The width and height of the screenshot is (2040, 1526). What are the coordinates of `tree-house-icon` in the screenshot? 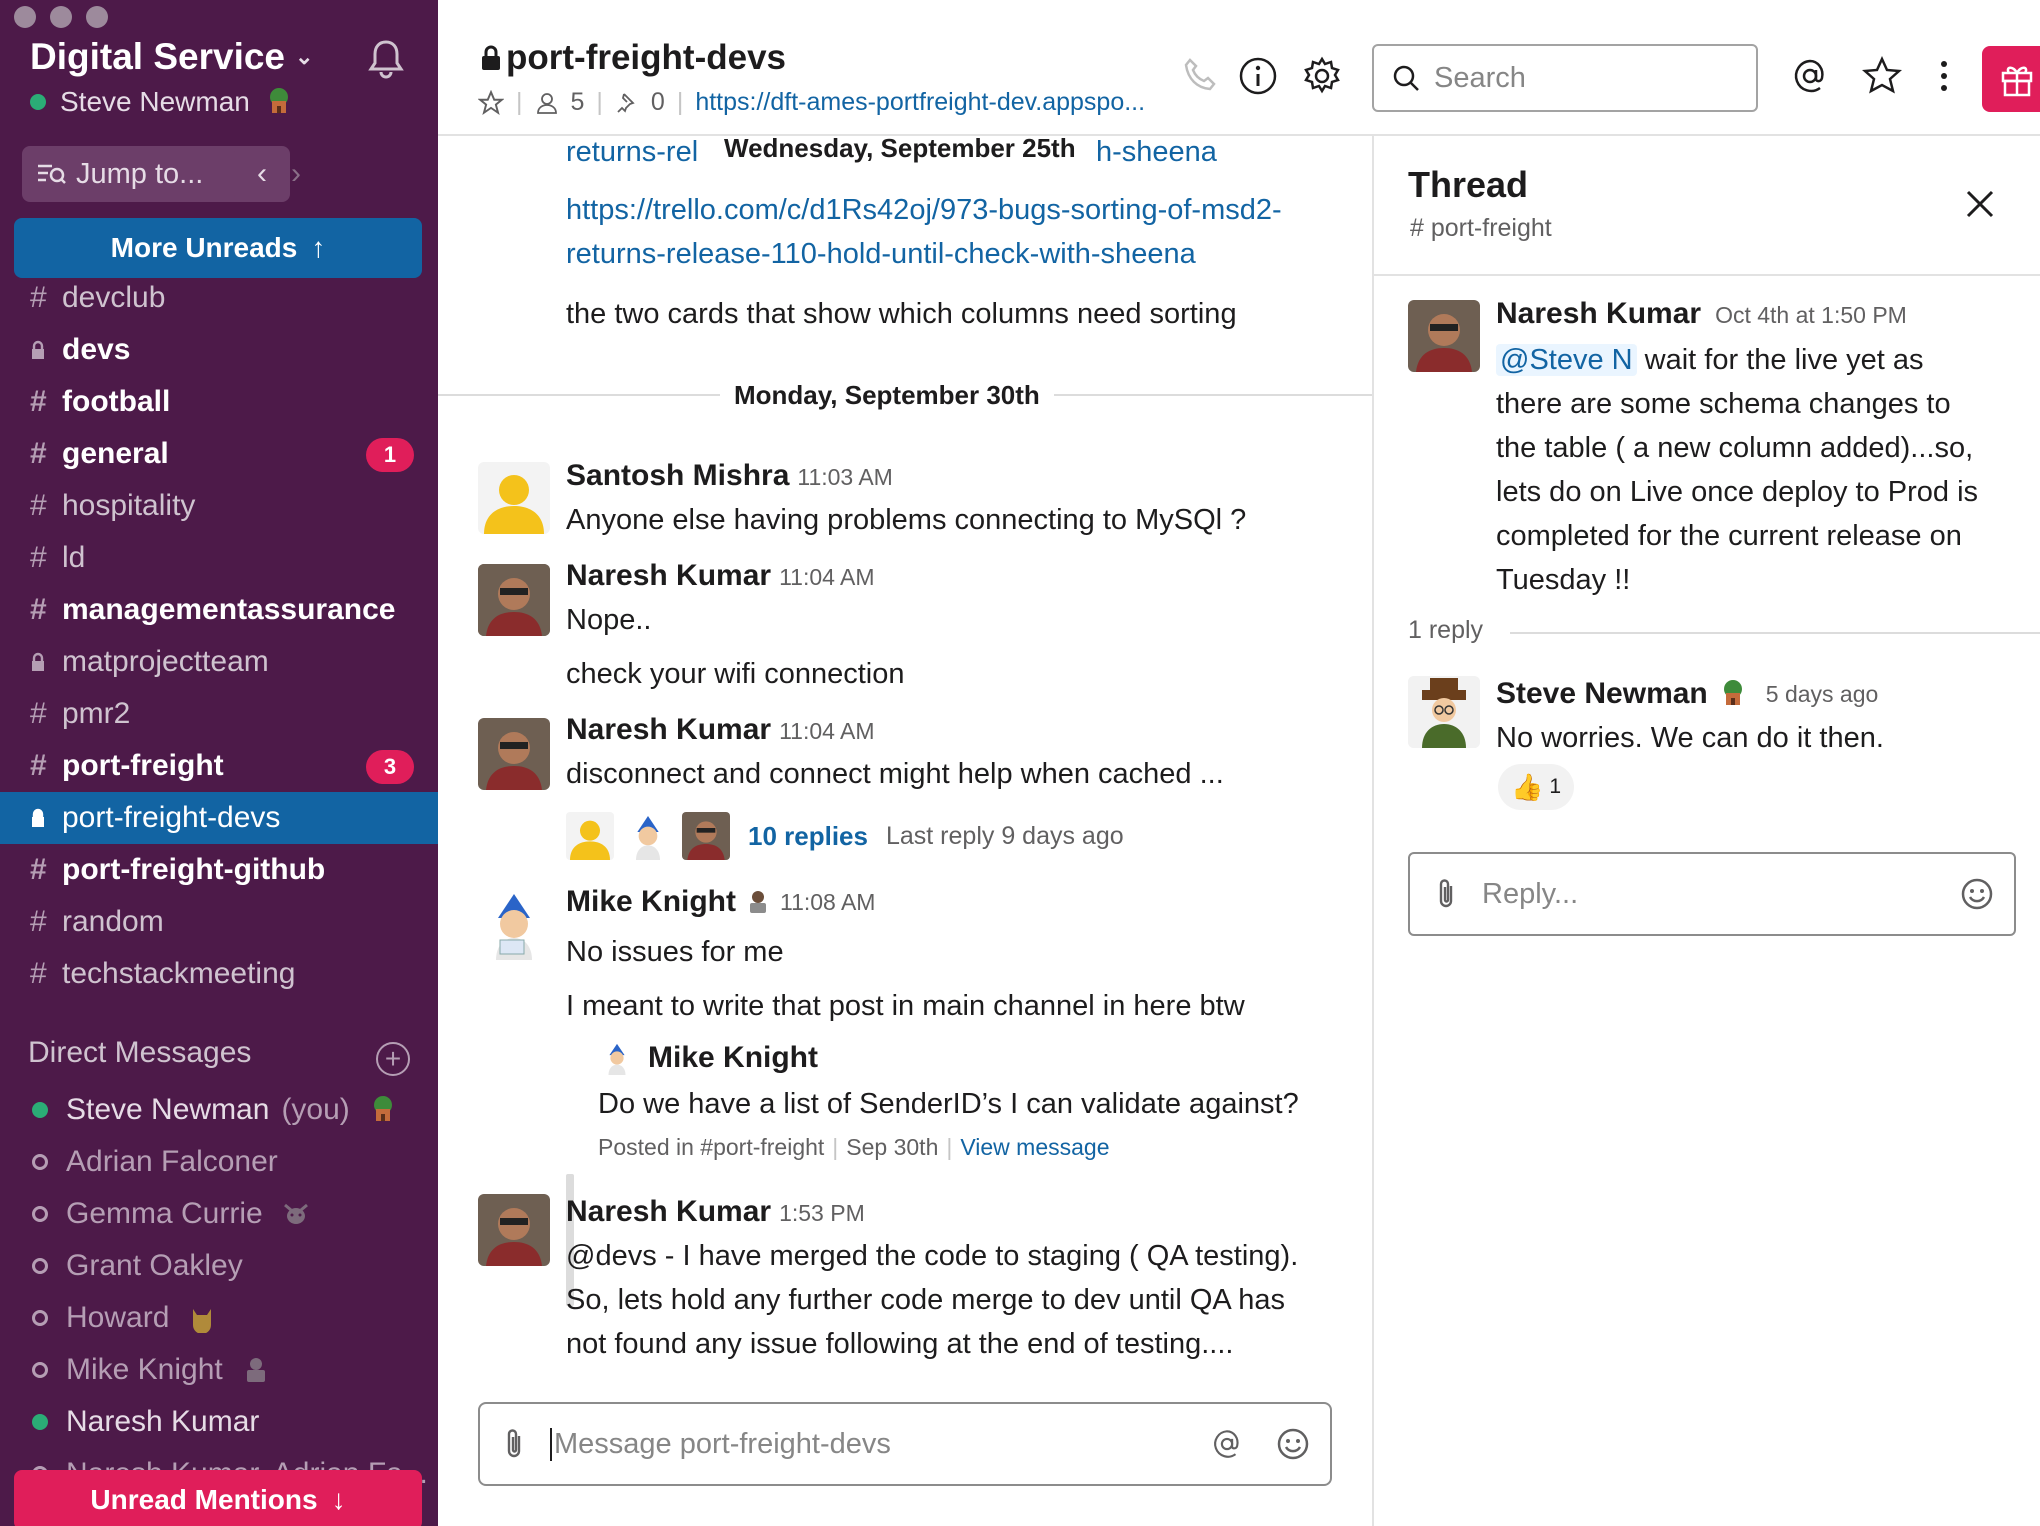 It's located at (1732, 692).